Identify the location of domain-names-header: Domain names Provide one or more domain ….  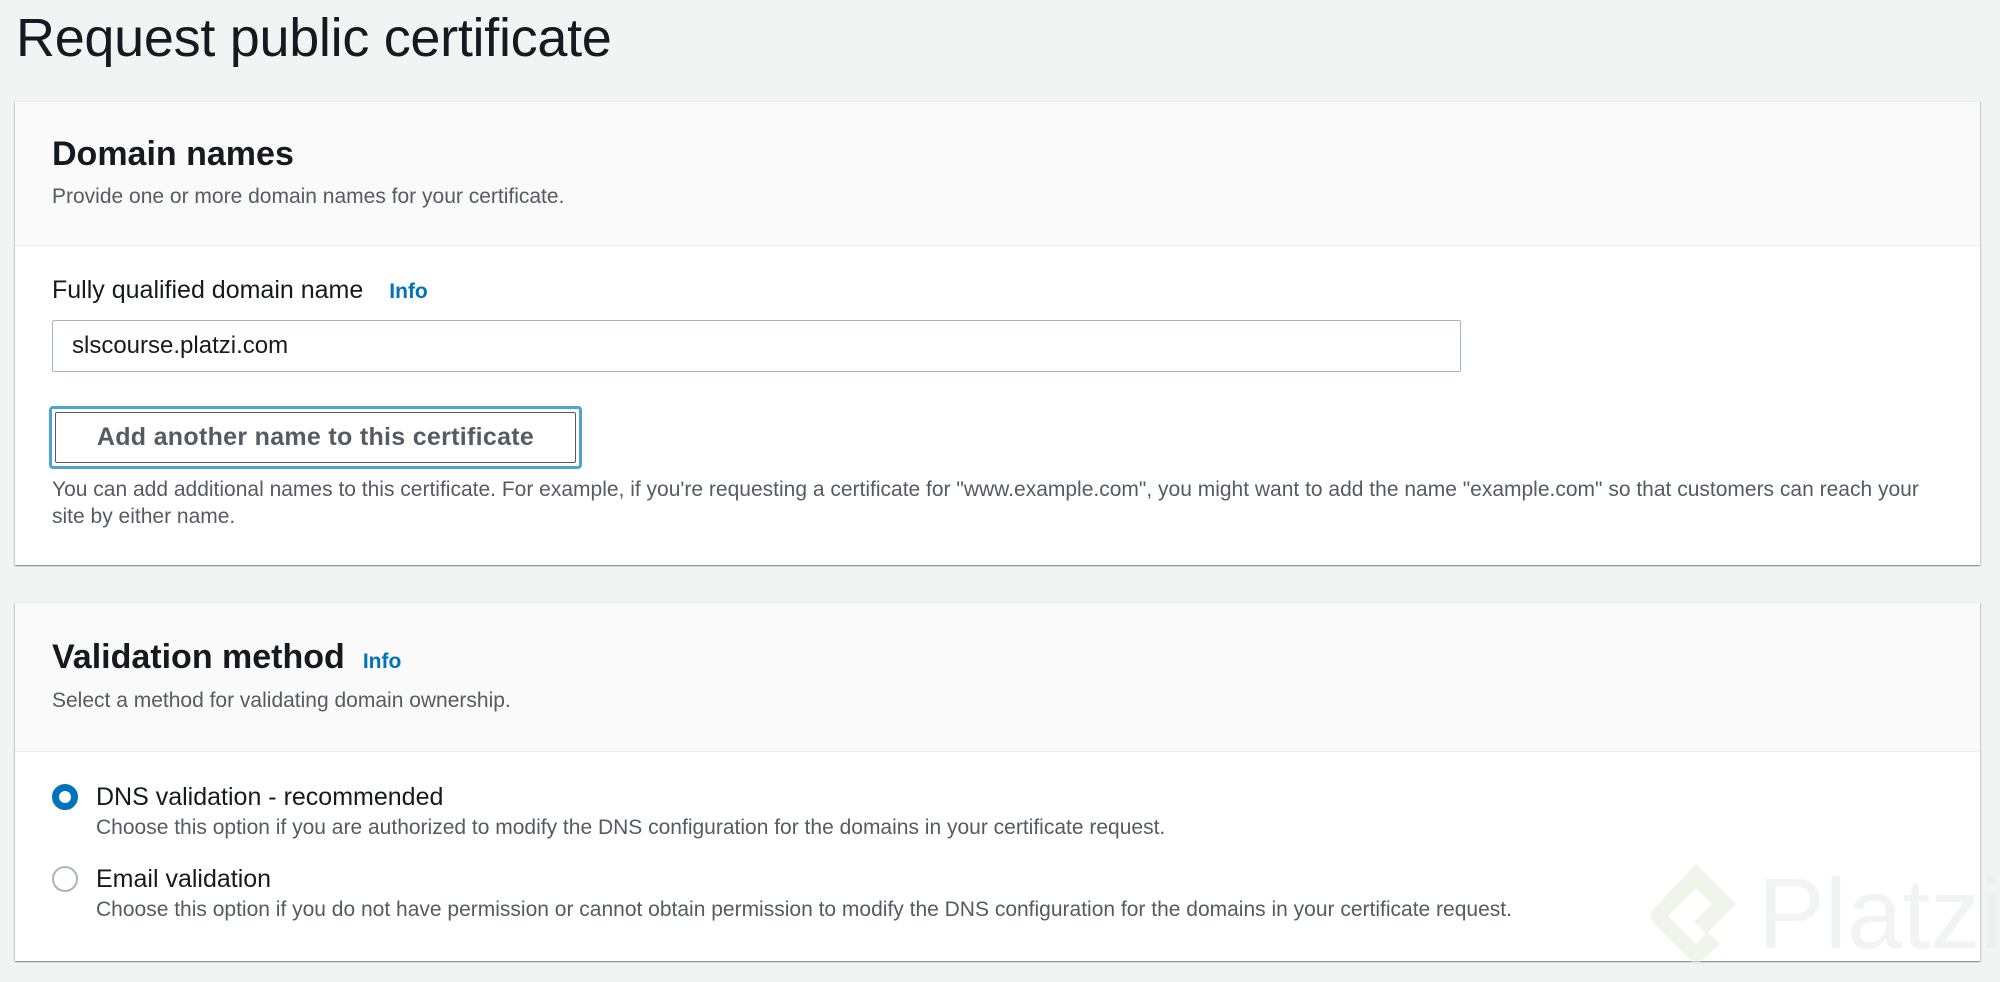
(997, 174).